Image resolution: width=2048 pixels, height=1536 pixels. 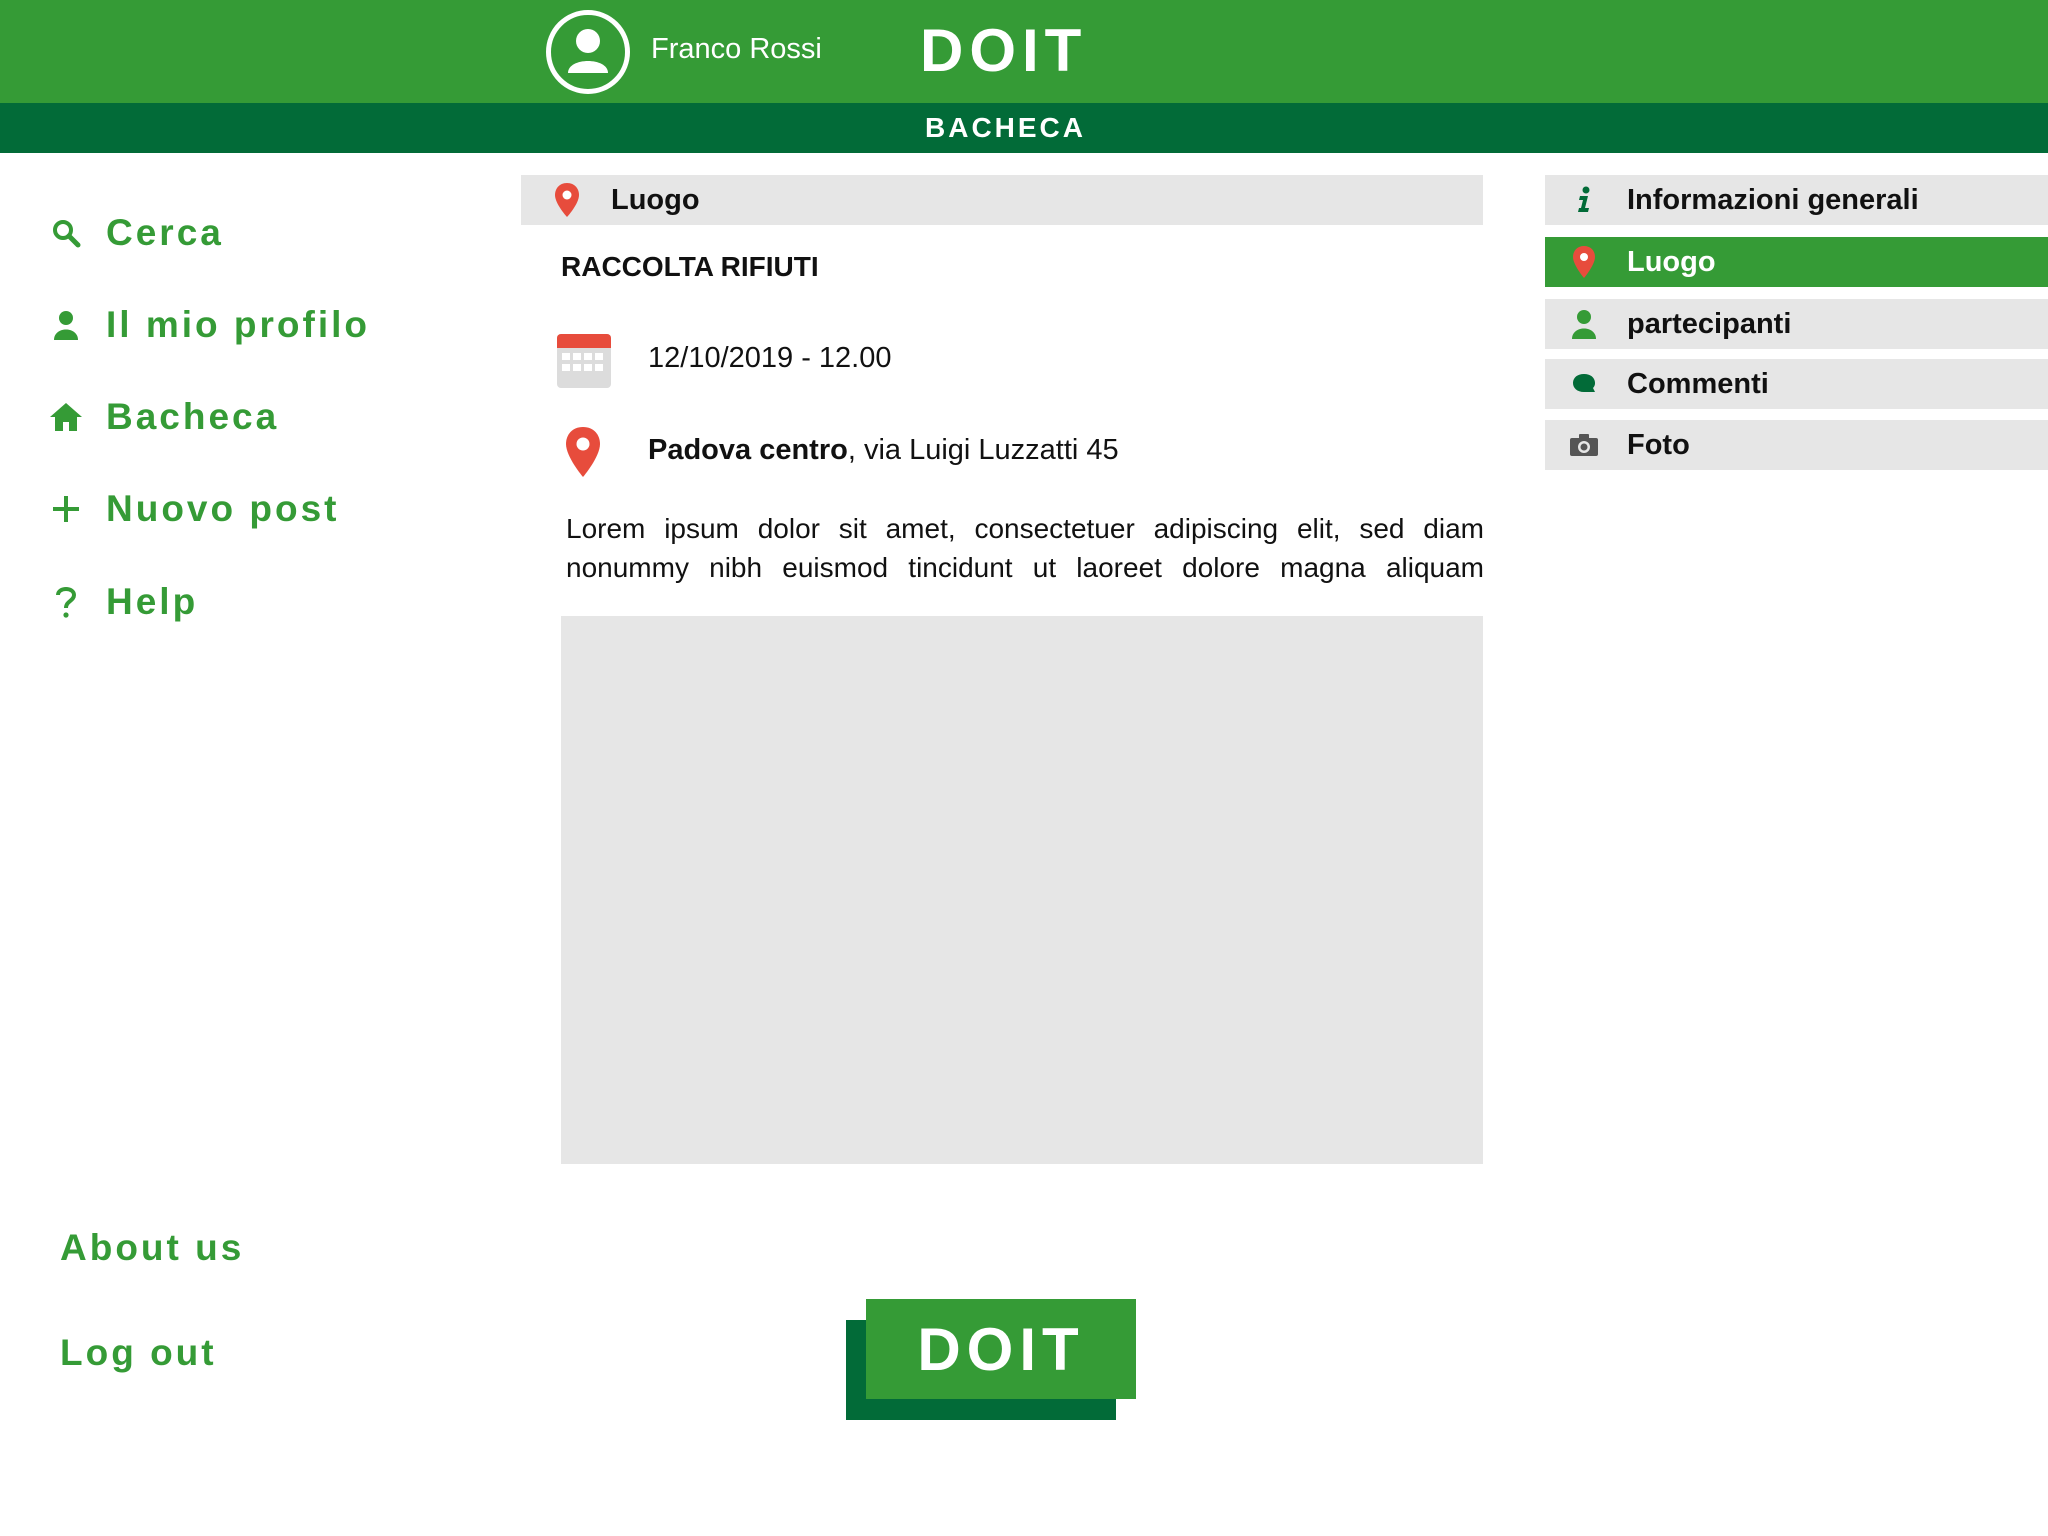 I want to click on page-title: BACHECA, so click(x=1005, y=127).